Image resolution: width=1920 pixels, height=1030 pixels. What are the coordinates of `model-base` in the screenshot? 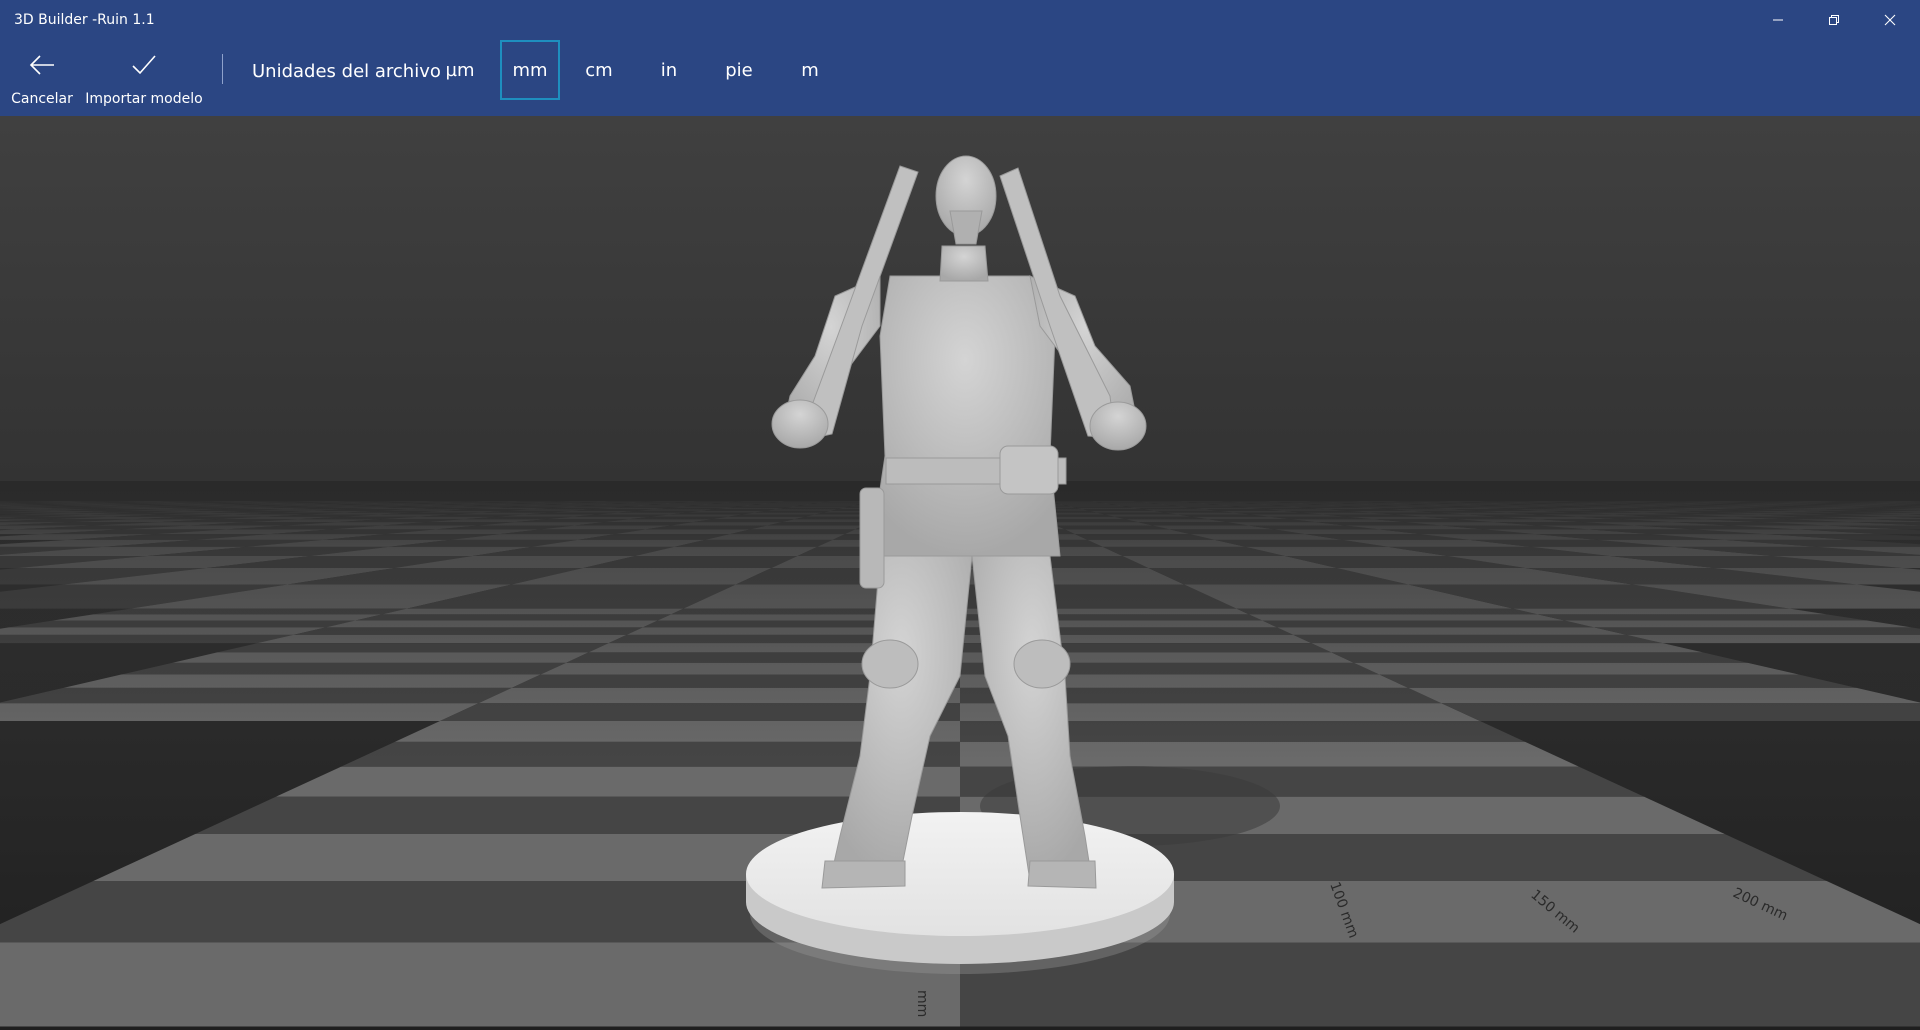 It's located at (960, 893).